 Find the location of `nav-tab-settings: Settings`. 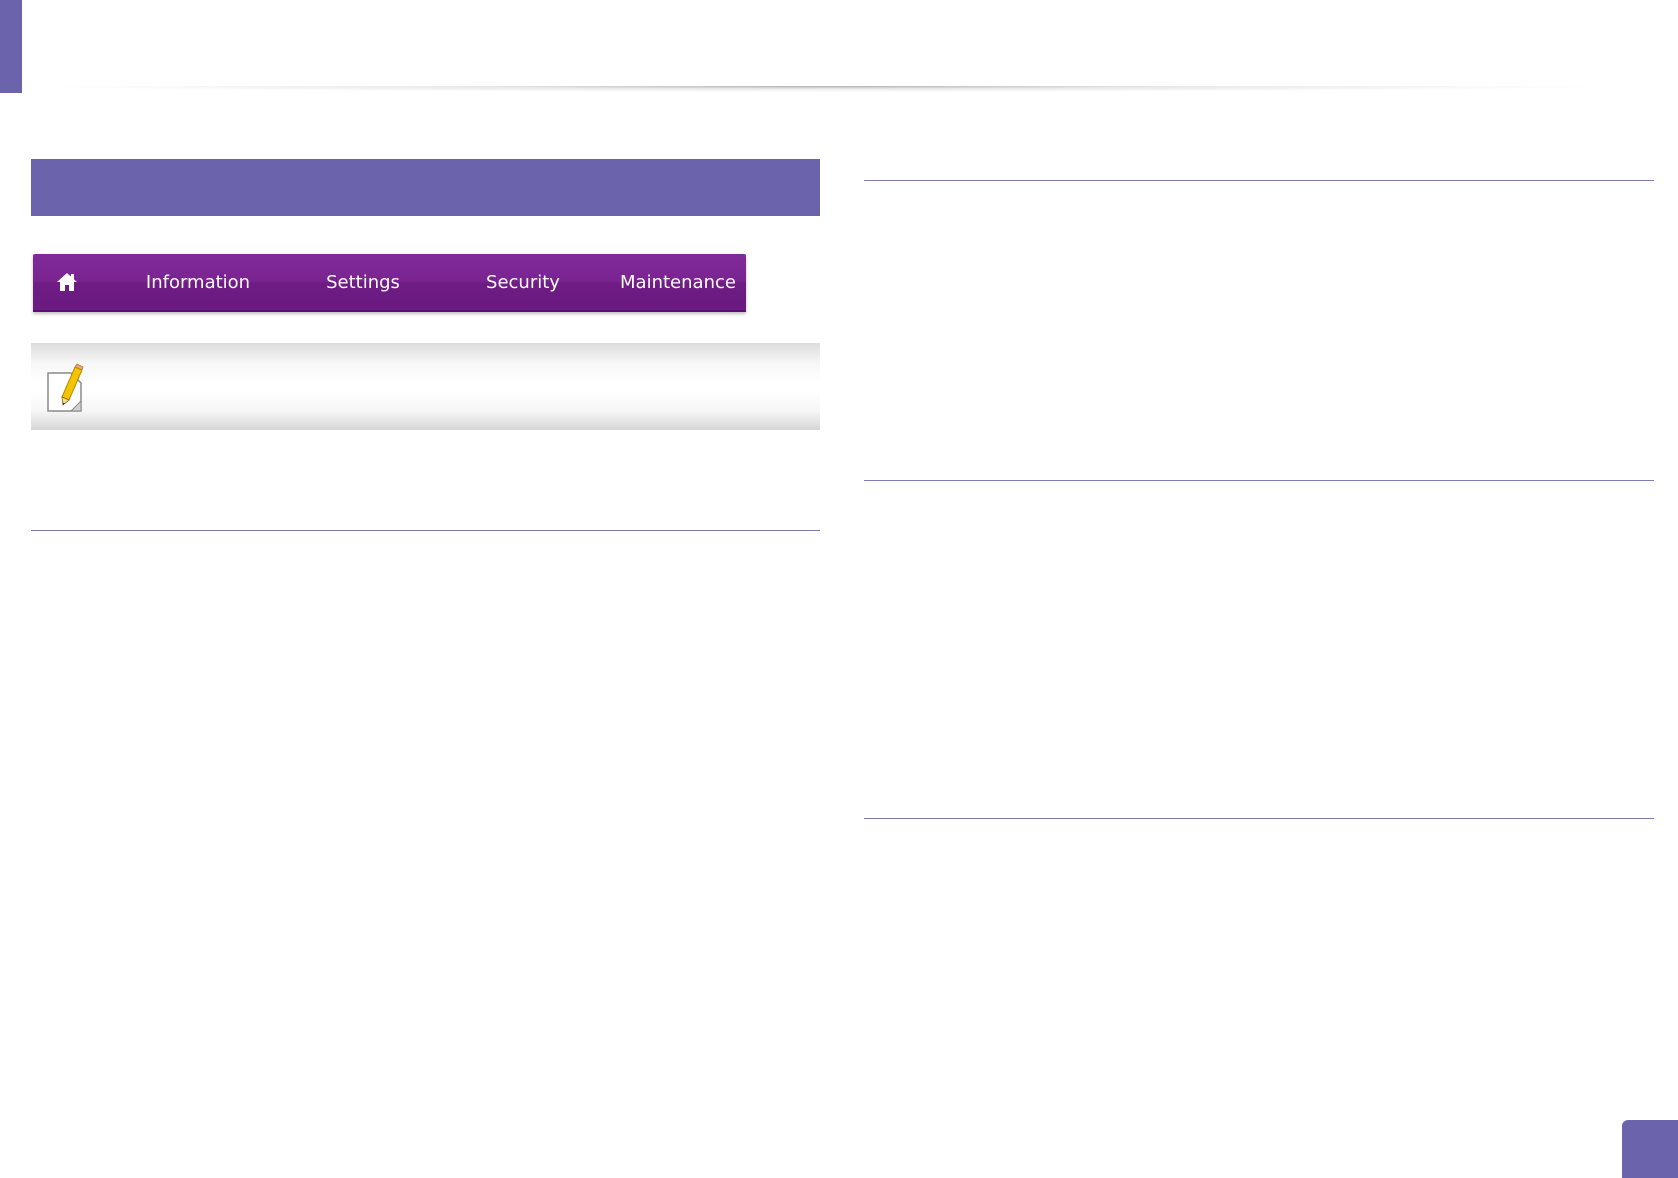

nav-tab-settings: Settings is located at coordinates (363, 282).